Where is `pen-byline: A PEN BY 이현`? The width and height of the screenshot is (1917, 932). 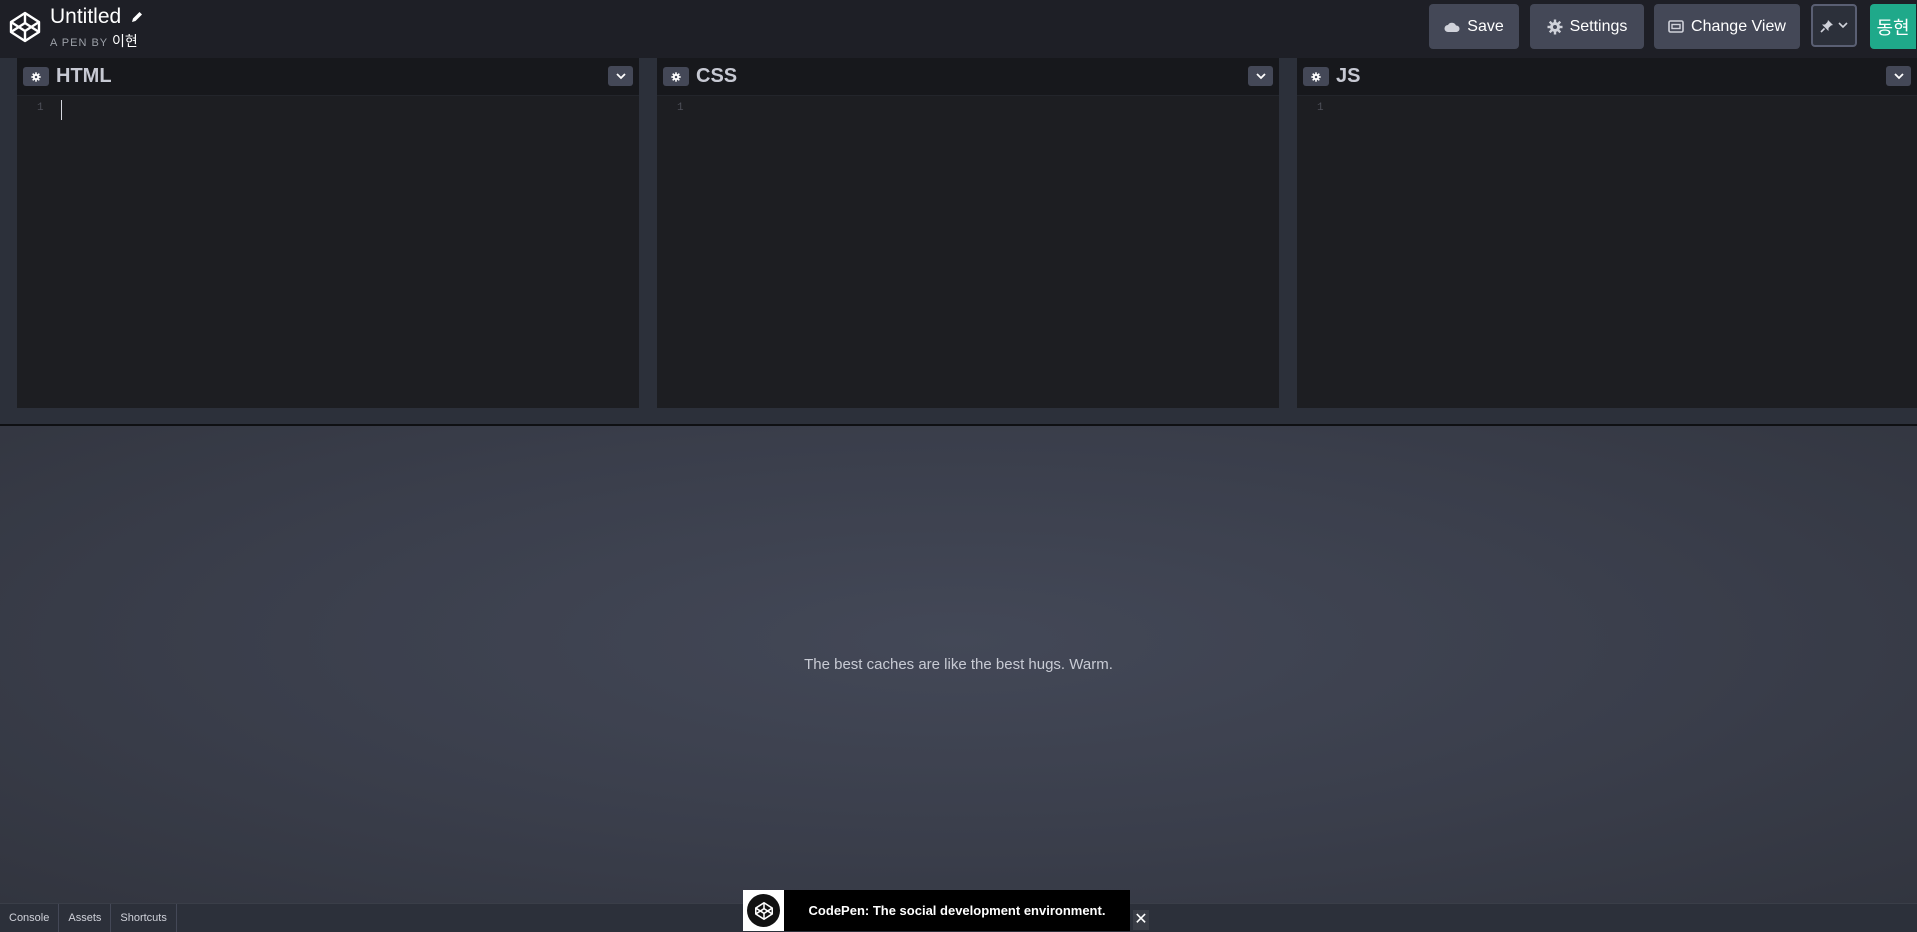 pen-byline: A PEN BY 이현 is located at coordinates (97, 41).